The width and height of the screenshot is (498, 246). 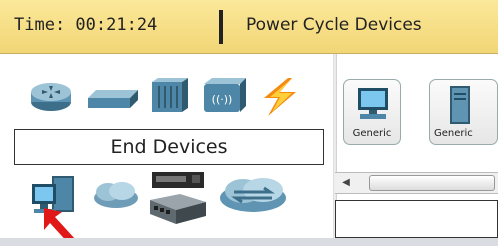 What do you see at coordinates (253, 197) in the screenshot?
I see `multiuser-connection-icon` at bounding box center [253, 197].